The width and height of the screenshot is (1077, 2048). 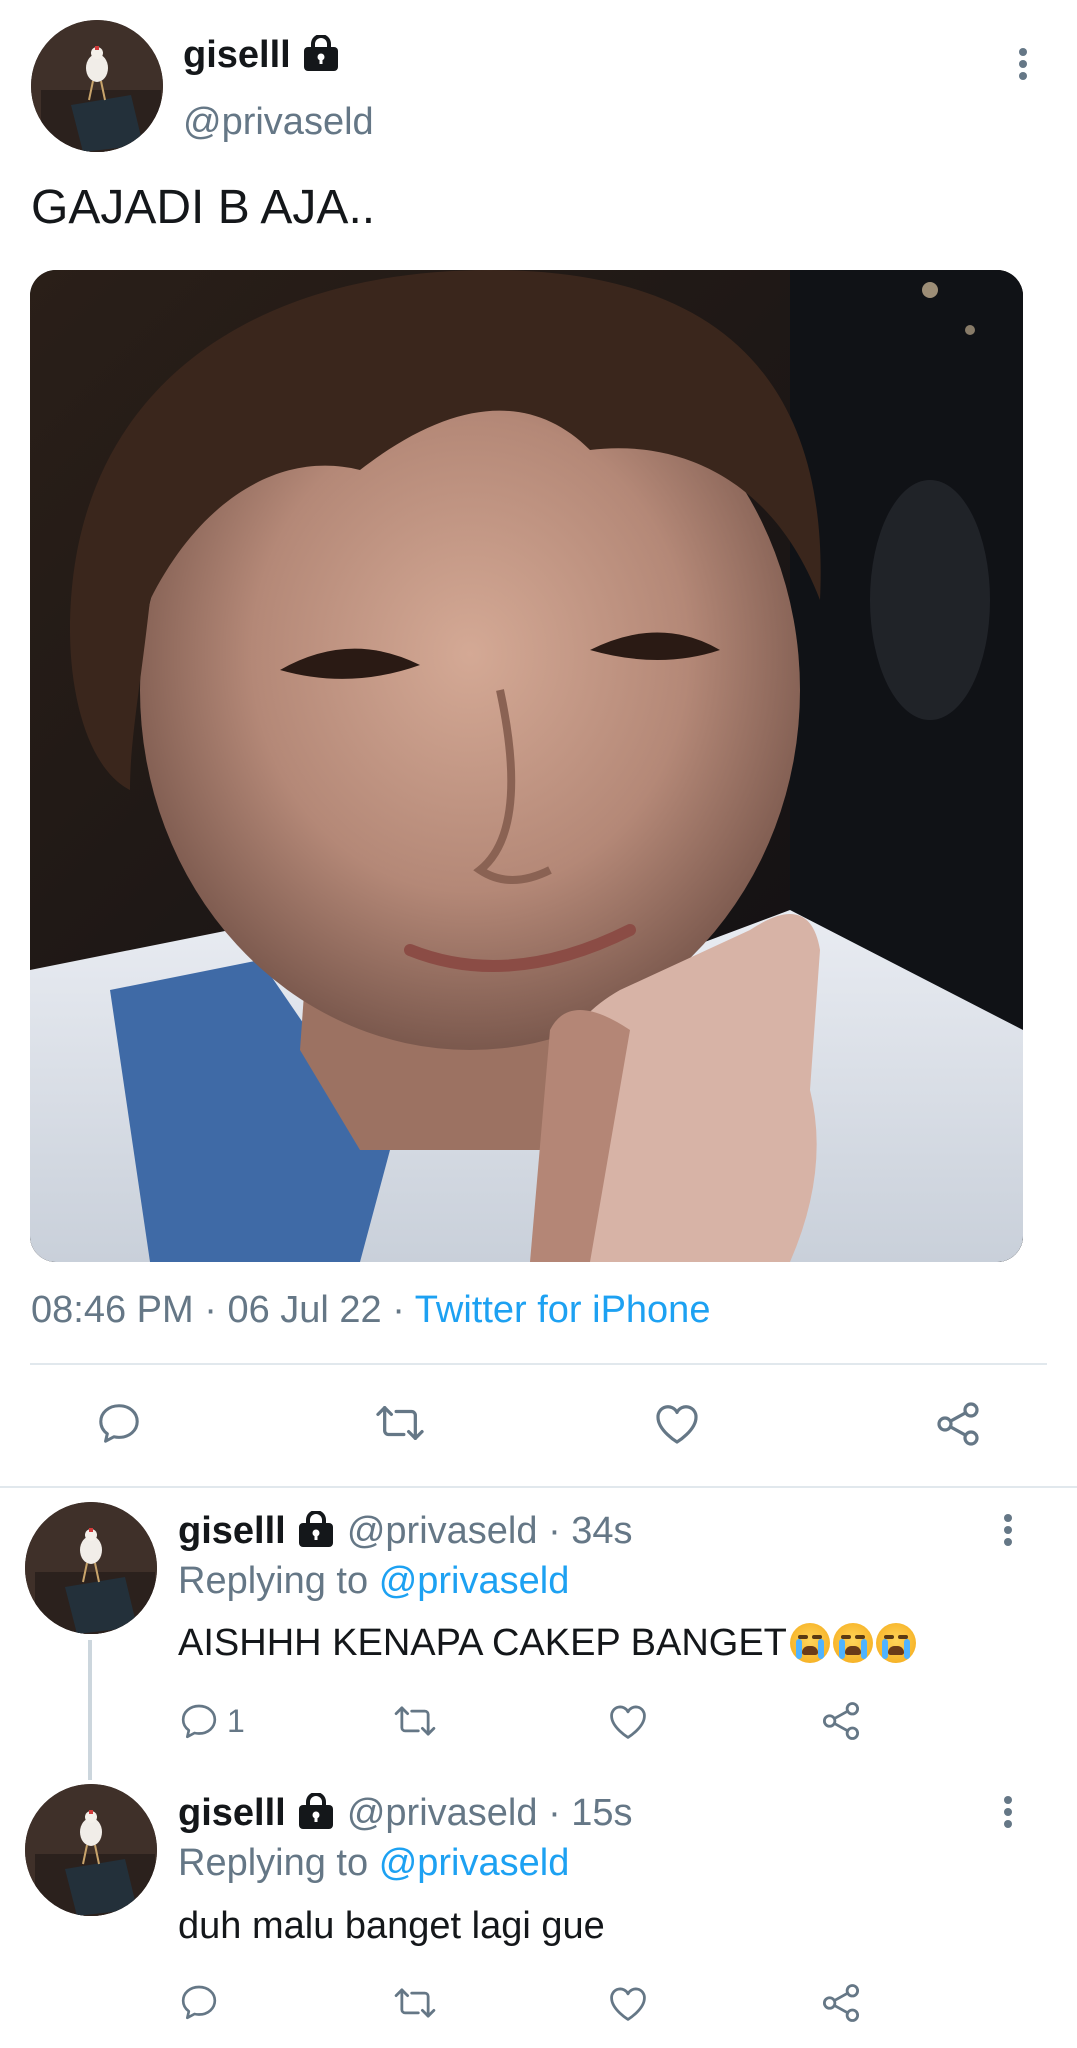 I want to click on reply-text: AISHHH KENAPA CAKEP BANGET, so click(x=547, y=1643).